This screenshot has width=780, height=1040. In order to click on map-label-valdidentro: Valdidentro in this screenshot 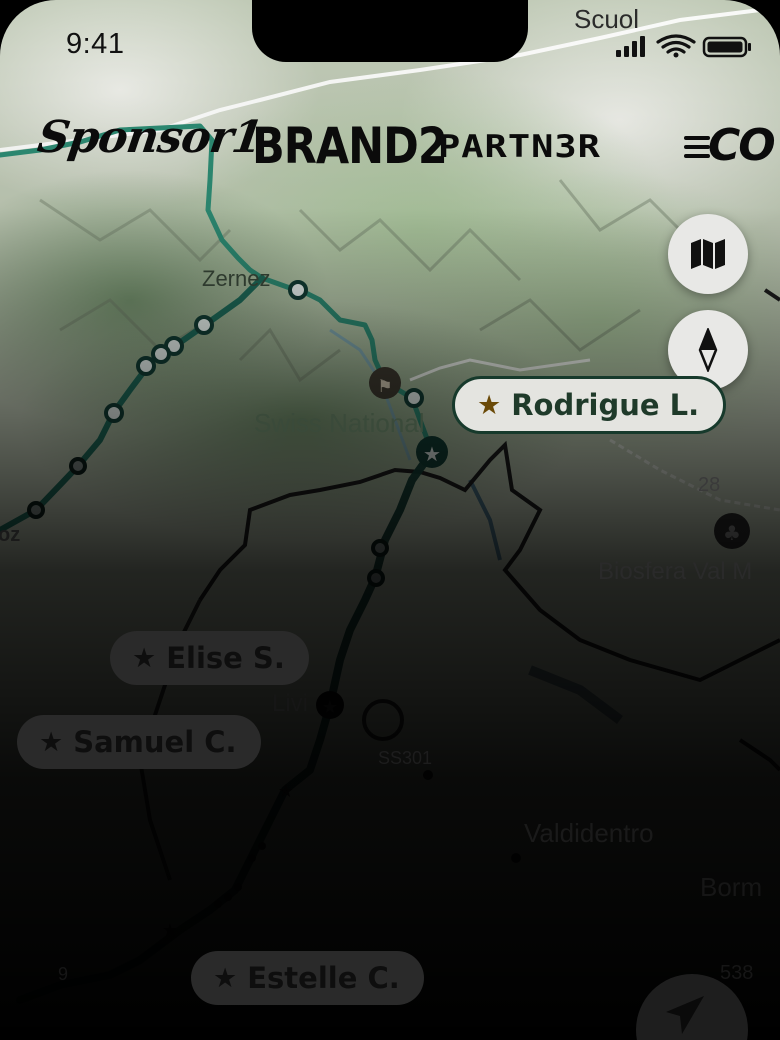, I will do `click(589, 833)`.